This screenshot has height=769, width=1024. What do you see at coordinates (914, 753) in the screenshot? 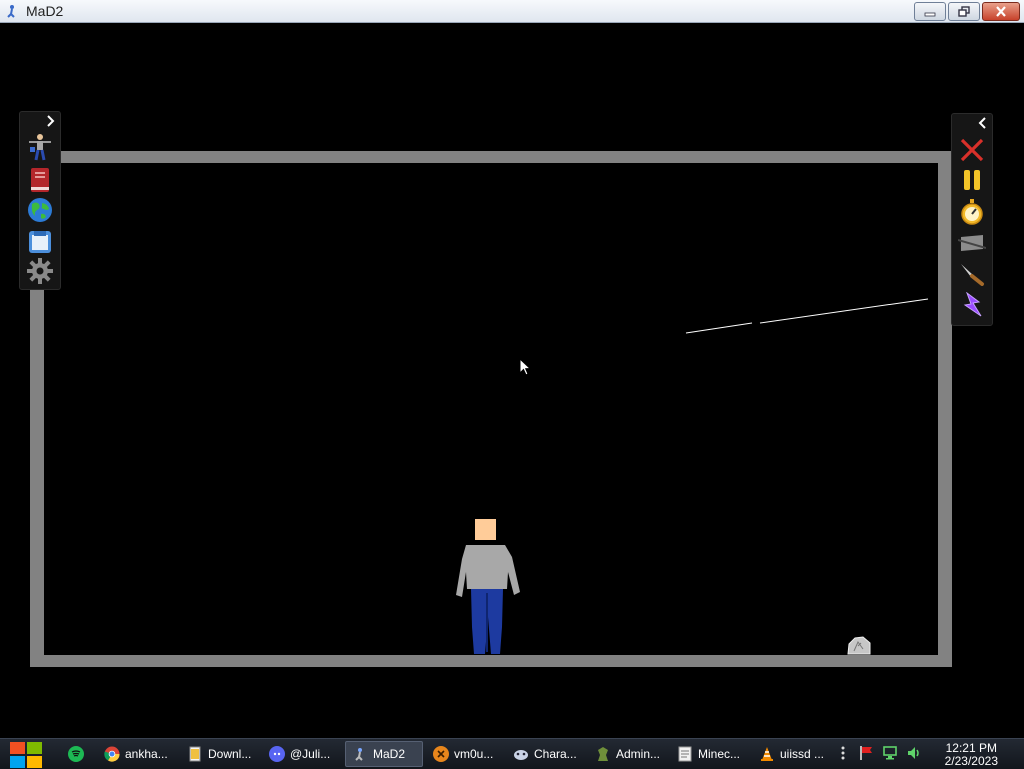
I see `volume-icon` at bounding box center [914, 753].